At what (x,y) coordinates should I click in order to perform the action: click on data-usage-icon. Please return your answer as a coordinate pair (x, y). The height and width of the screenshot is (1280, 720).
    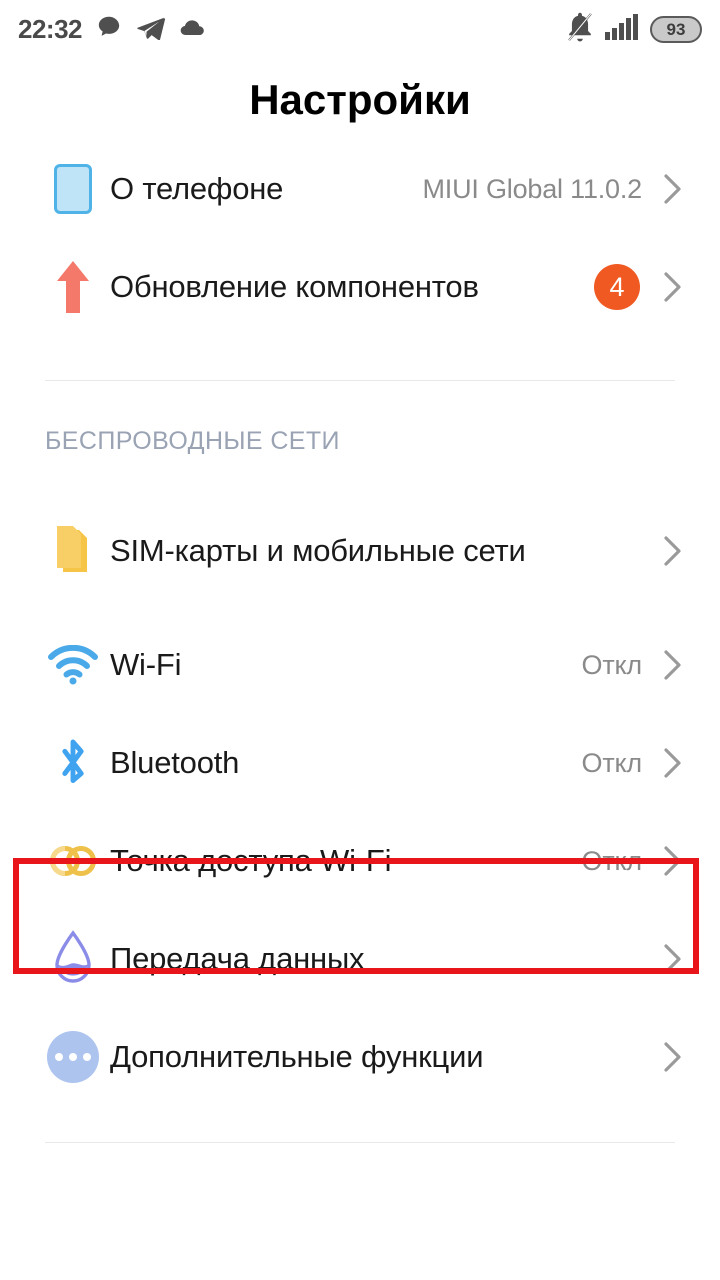
    Looking at the image, I should click on (73, 959).